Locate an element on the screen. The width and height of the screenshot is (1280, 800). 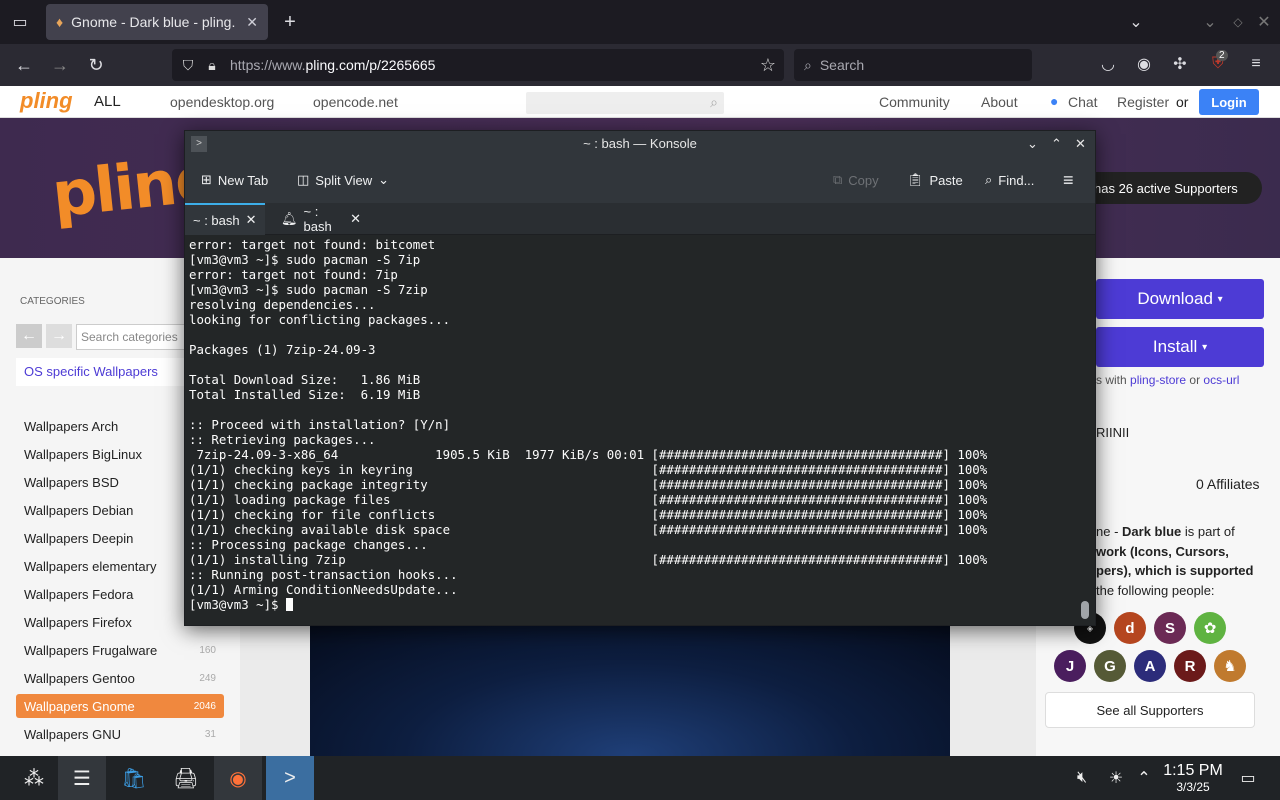
firefox-icon: ◉ is located at coordinates (238, 778).